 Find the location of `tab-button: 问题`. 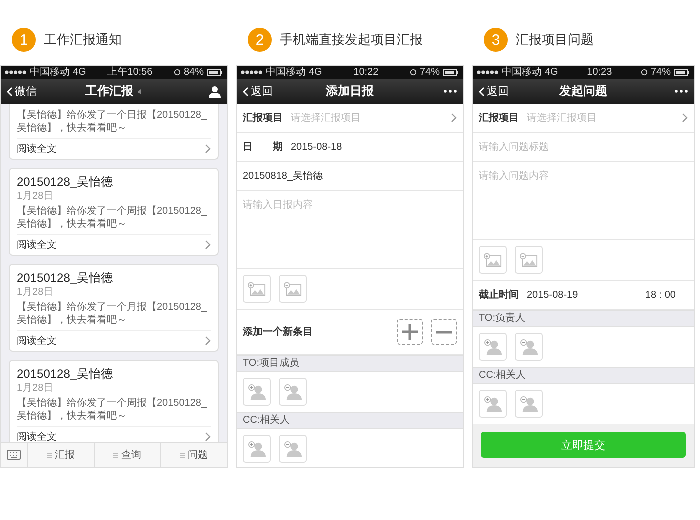

tab-button: 问题 is located at coordinates (193, 455).